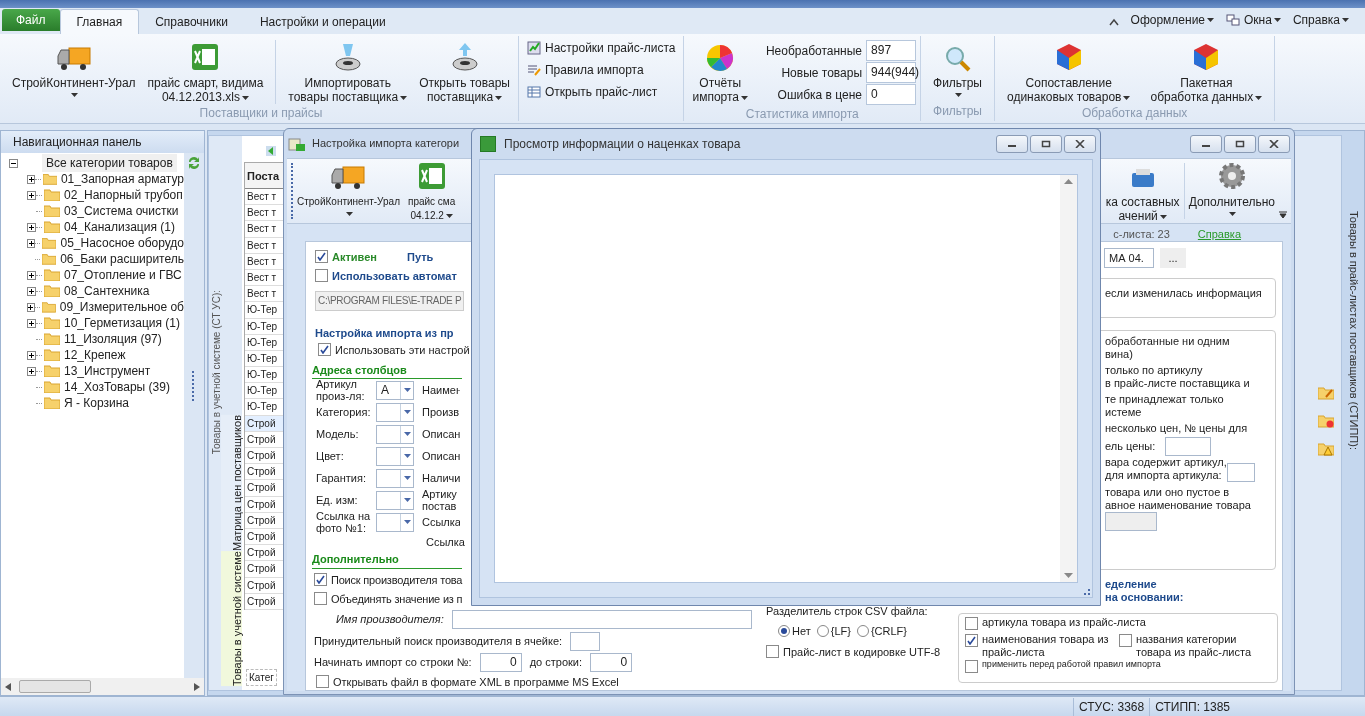  Describe the element at coordinates (395, 390) in the screenshot. I see `column-dropdown: A` at that location.